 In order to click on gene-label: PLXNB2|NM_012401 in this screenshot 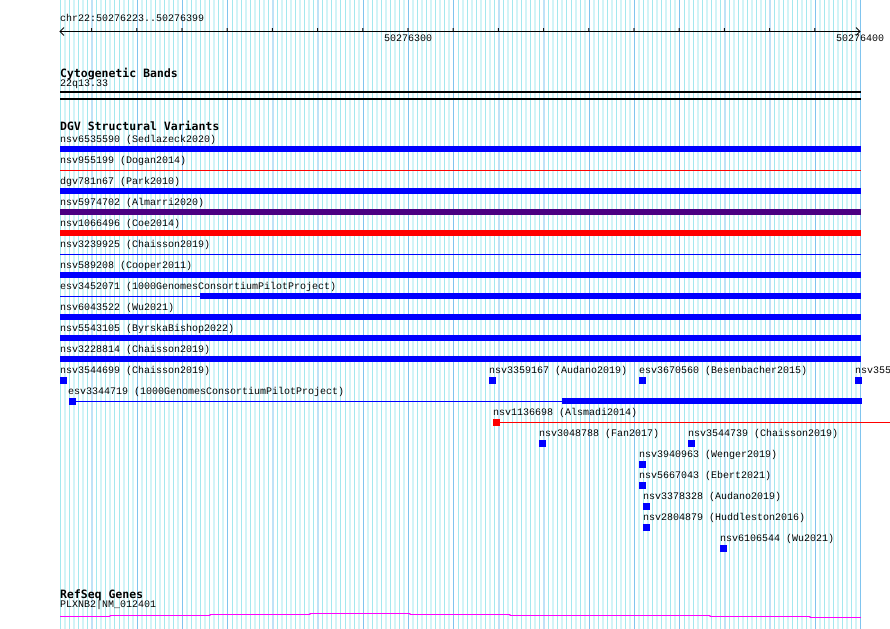, I will do `click(108, 605)`.